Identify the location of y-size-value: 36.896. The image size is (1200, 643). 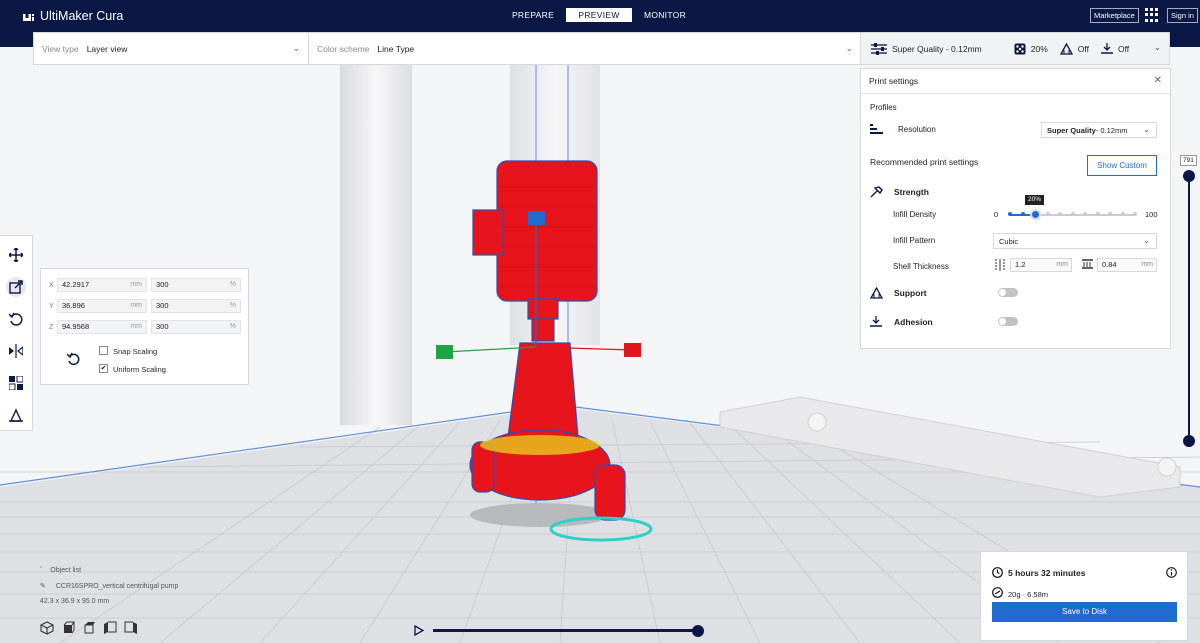
(73, 305).